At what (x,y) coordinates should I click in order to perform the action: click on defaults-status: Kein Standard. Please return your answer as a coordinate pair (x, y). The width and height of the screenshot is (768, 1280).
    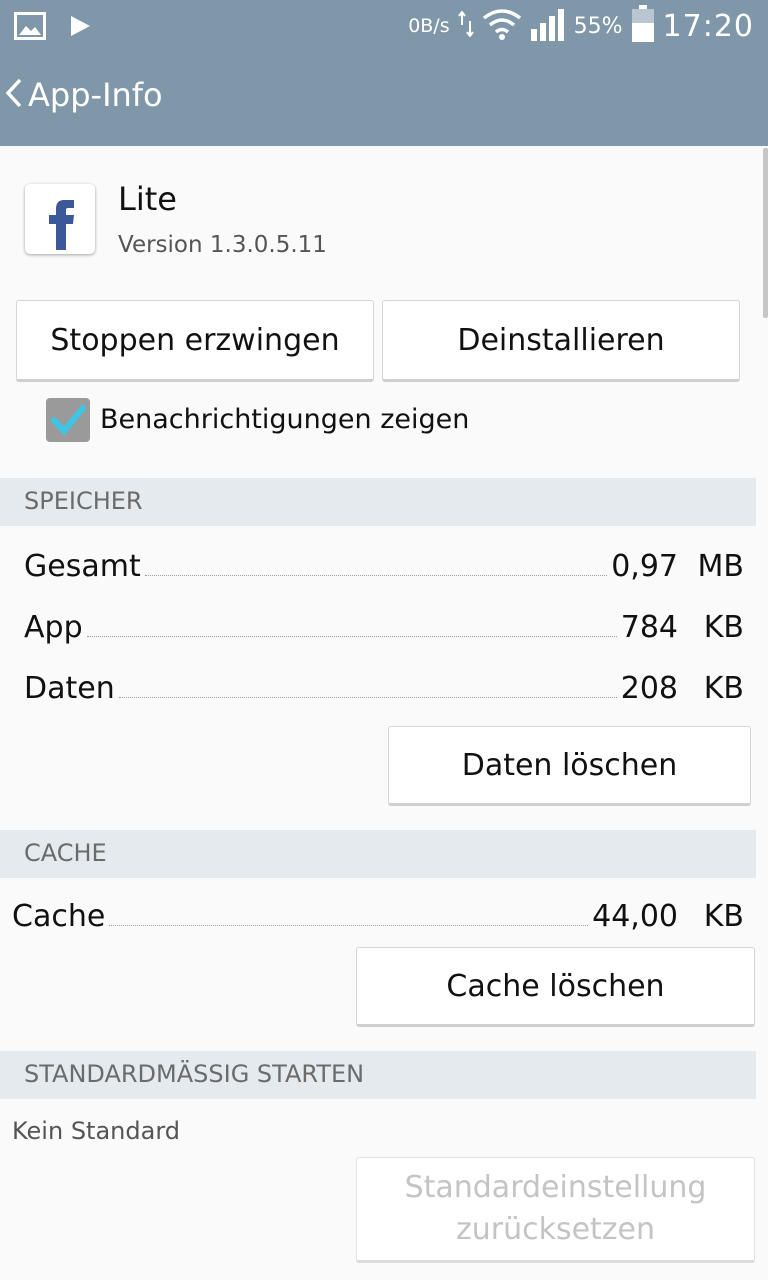
    Looking at the image, I should click on (96, 1131).